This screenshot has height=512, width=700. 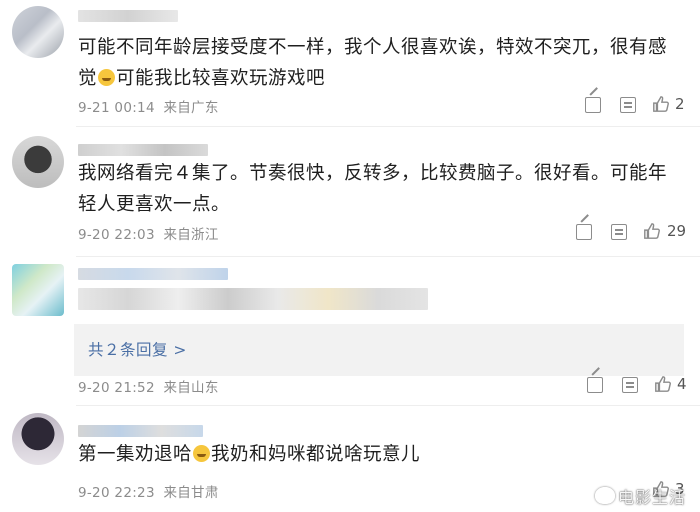 What do you see at coordinates (249, 454) in the screenshot?
I see `comment-text: 第一集劝退哈 我奶和妈咪都说啥玩意儿` at bounding box center [249, 454].